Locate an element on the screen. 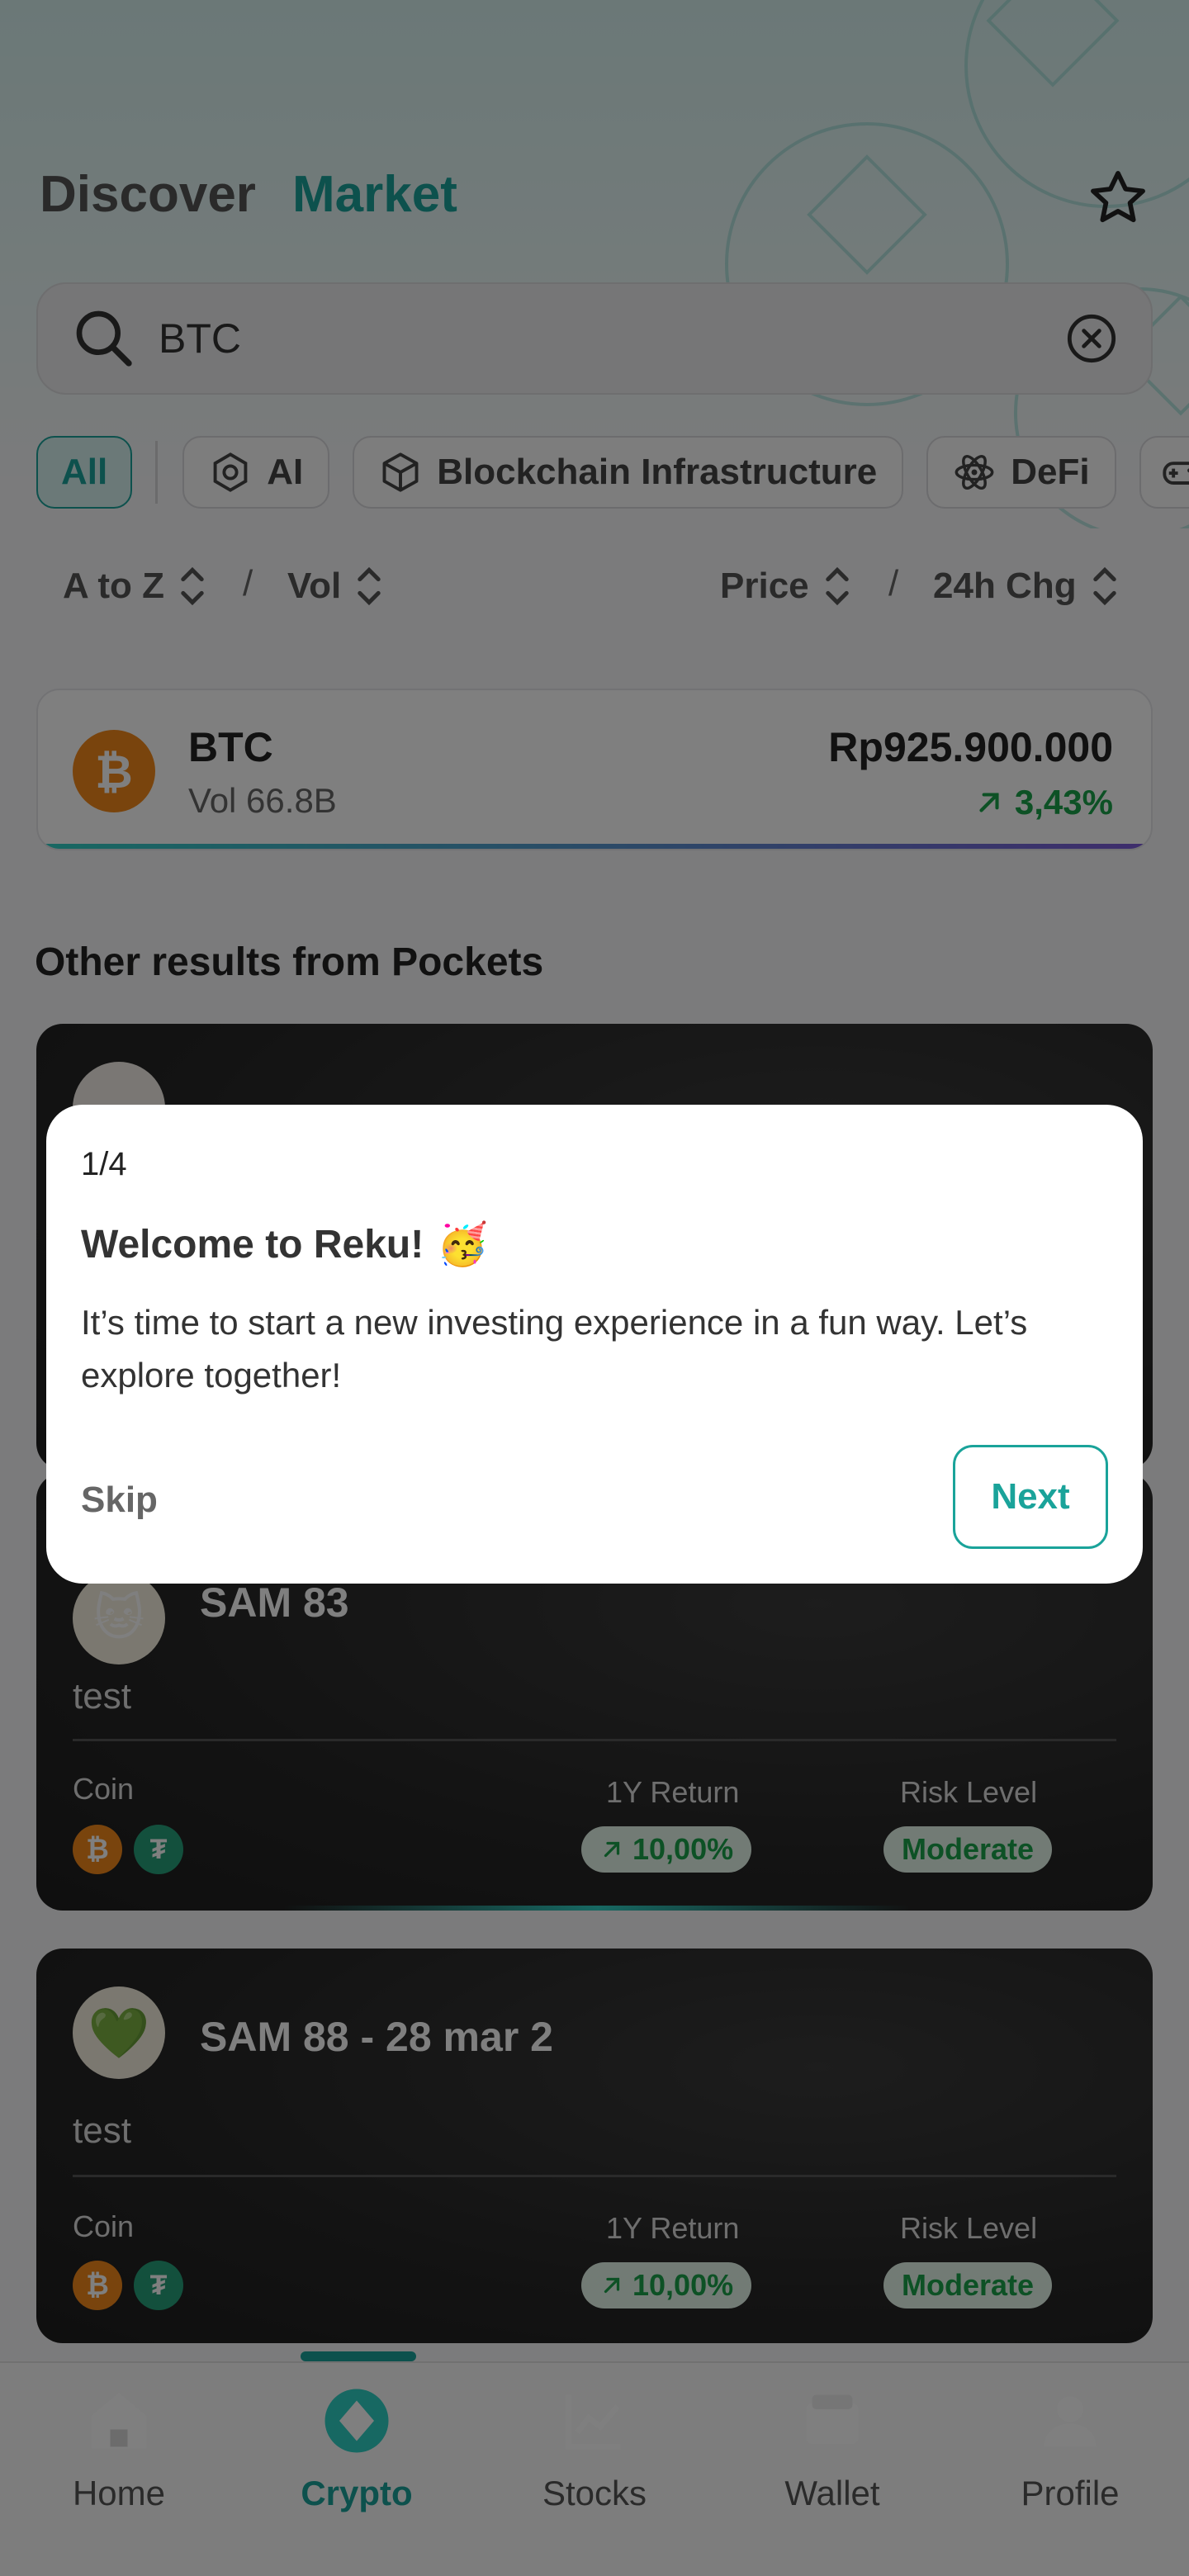  party-emoji-icon: 🥳 is located at coordinates (463, 1244).